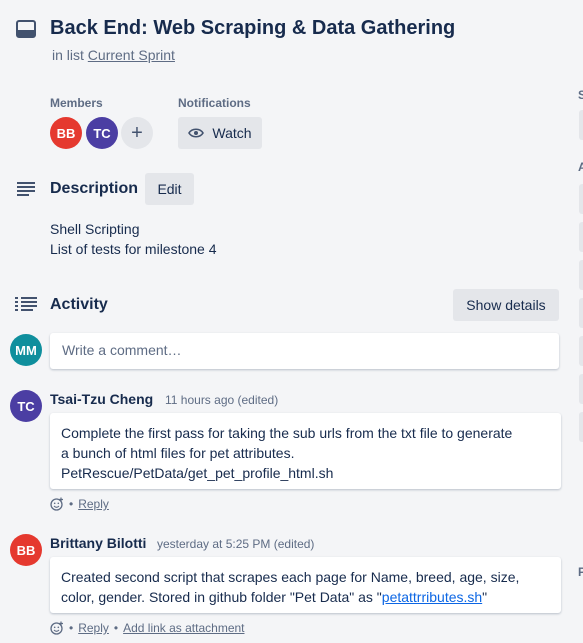 This screenshot has height=643, width=583. I want to click on notifications-label: Notifications, so click(214, 103).